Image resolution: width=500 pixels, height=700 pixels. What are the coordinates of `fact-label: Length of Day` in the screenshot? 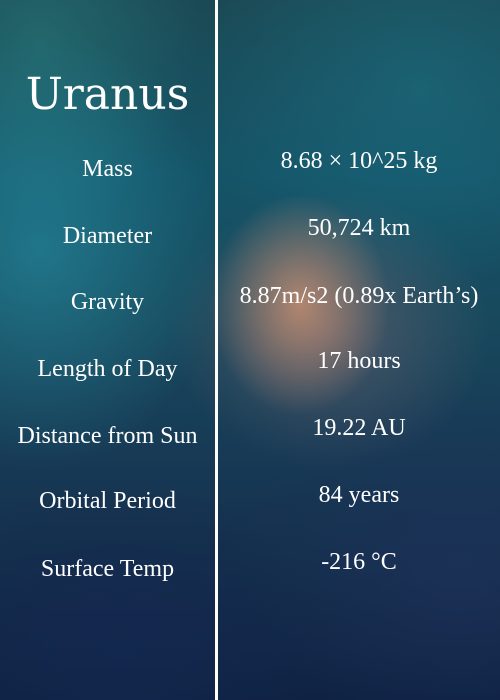 It's located at (107, 369).